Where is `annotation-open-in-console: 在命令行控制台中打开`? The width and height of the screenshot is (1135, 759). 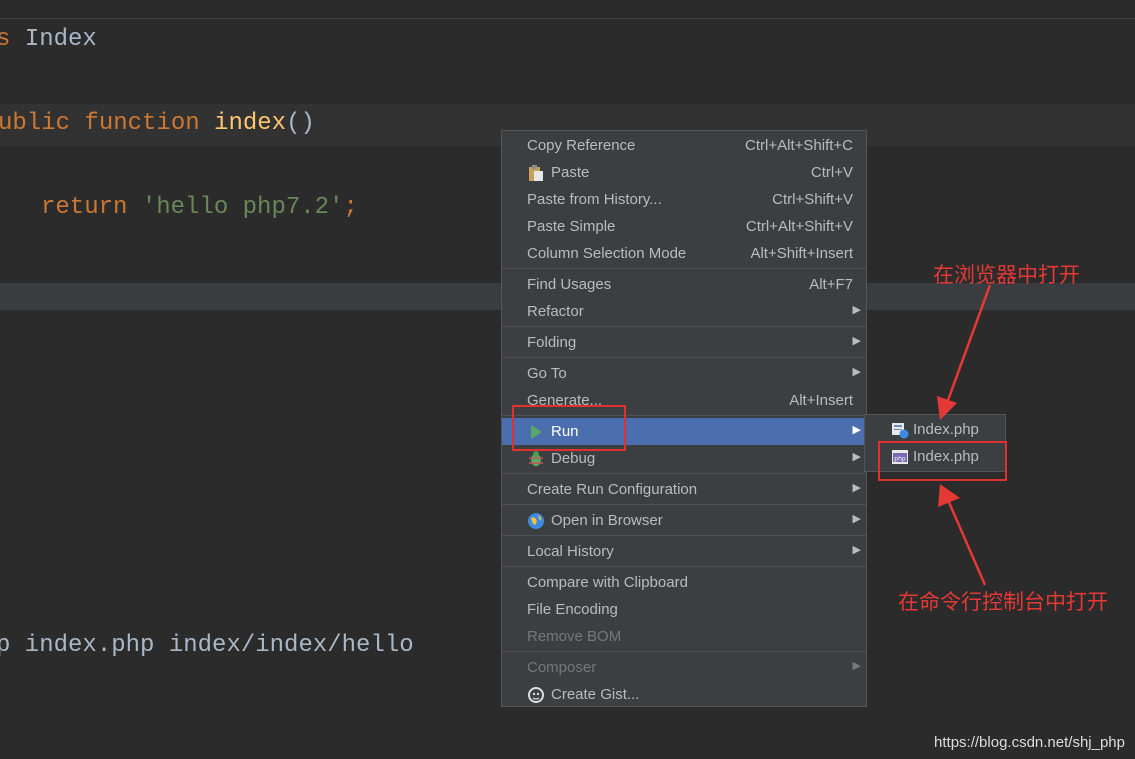
annotation-open-in-console: 在命令行控制台中打开 is located at coordinates (1003, 602).